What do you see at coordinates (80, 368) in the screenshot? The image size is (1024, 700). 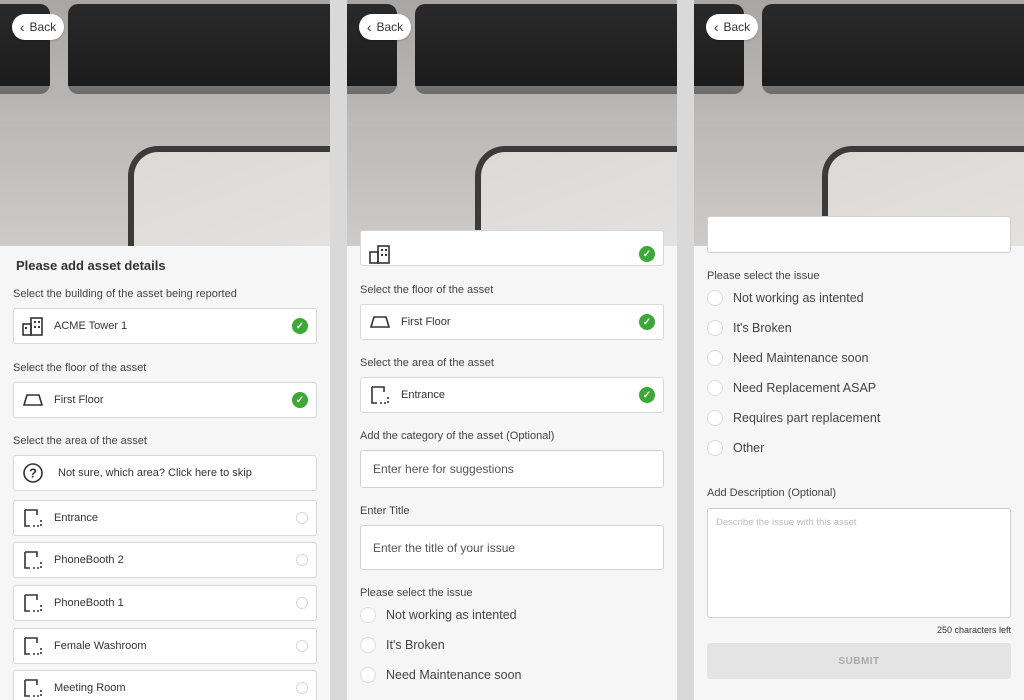 I see `floor-label: Select the floor of the asset` at bounding box center [80, 368].